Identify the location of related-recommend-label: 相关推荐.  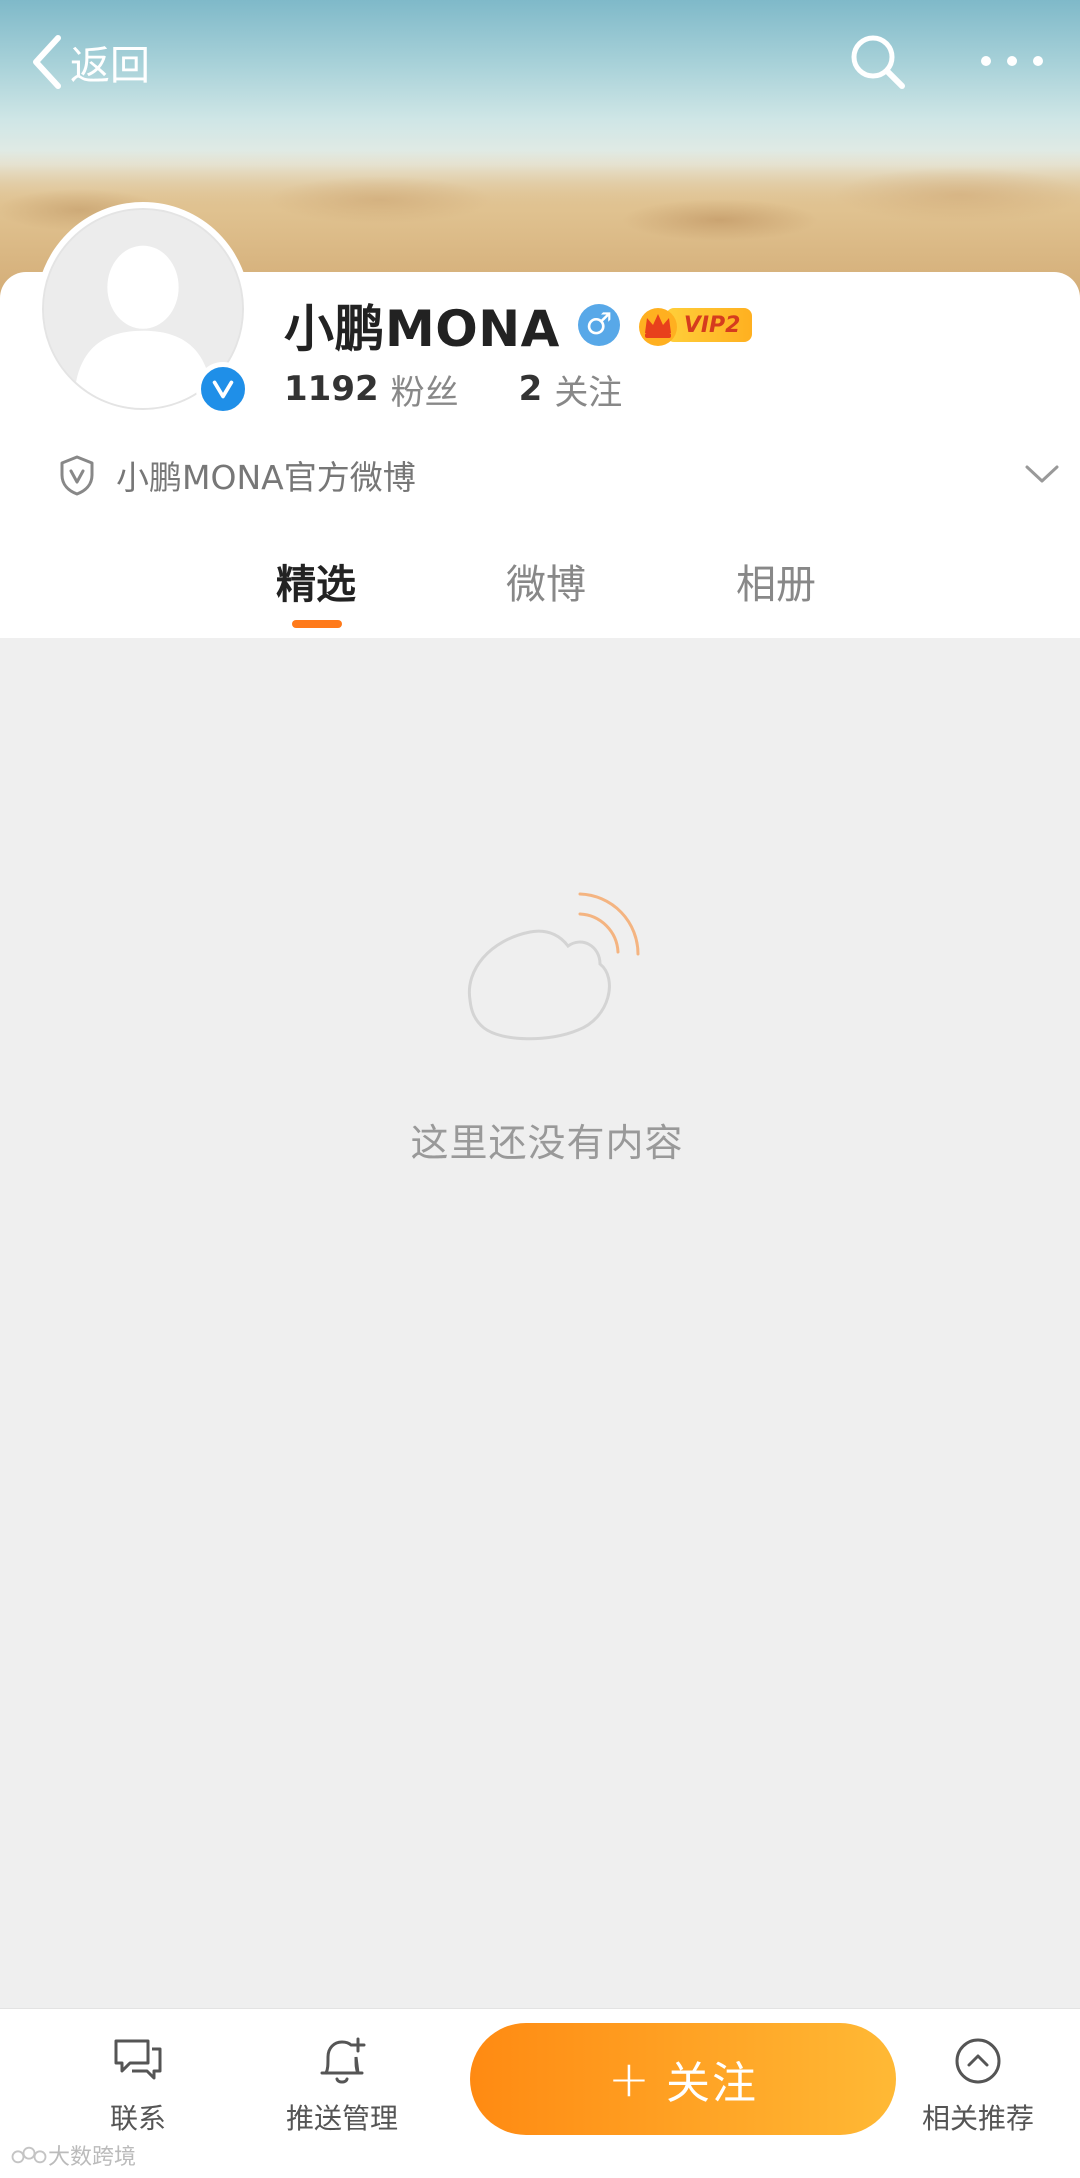
(977, 2118).